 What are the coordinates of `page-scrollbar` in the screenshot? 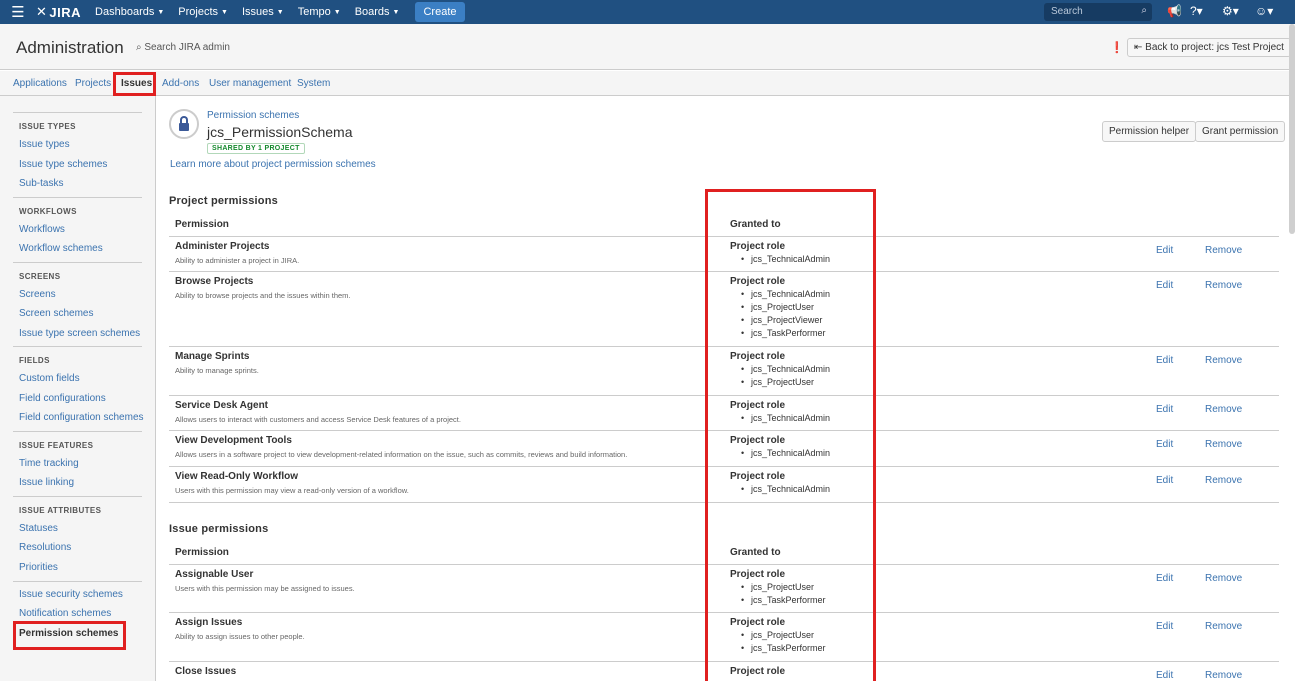 It's located at (1292, 129).